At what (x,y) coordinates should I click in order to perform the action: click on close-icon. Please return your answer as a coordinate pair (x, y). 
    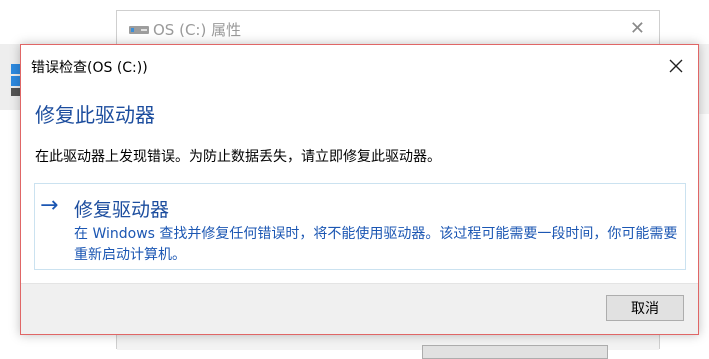
    Looking at the image, I should click on (676, 66).